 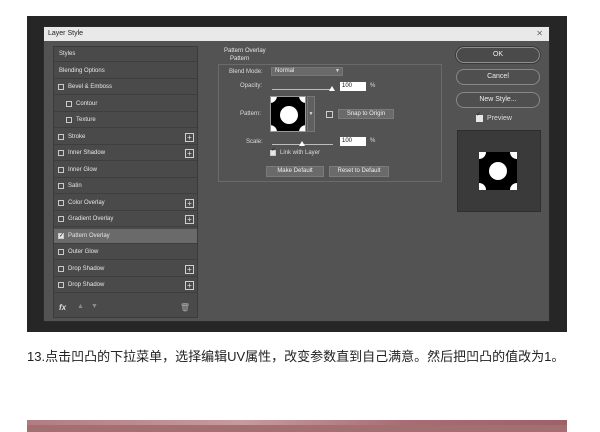 What do you see at coordinates (307, 71) in the screenshot?
I see `blend-mode-select: Normal ▼` at bounding box center [307, 71].